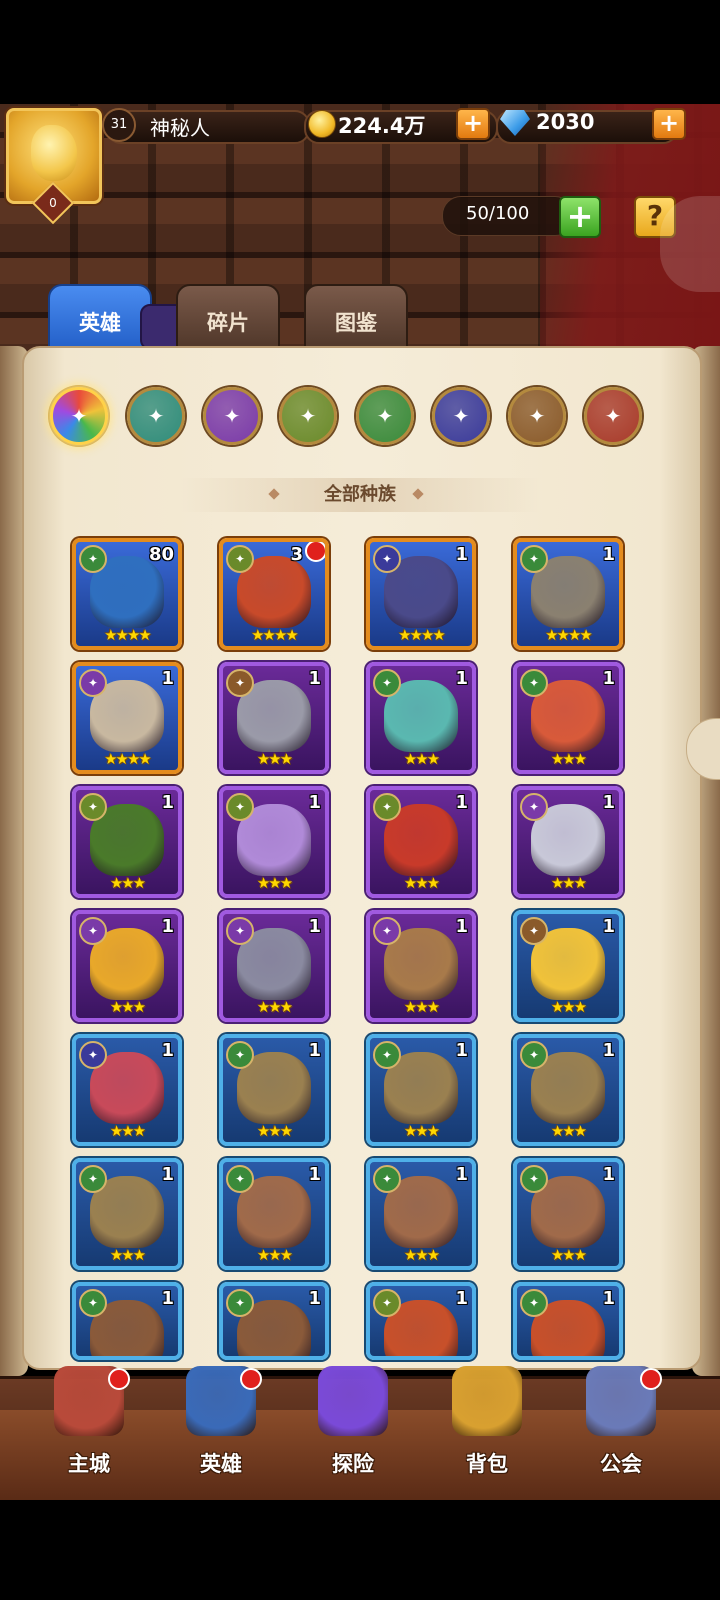 The height and width of the screenshot is (1600, 720). Describe the element at coordinates (119, 125) in the screenshot. I see `player-level: 31` at that location.